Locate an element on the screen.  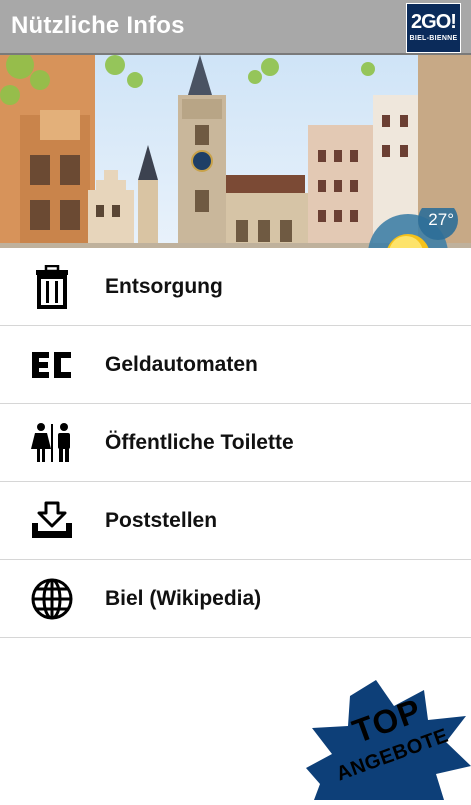
top-angebote-badge: TOP ANGEBOTE is located at coordinates (388, 738).